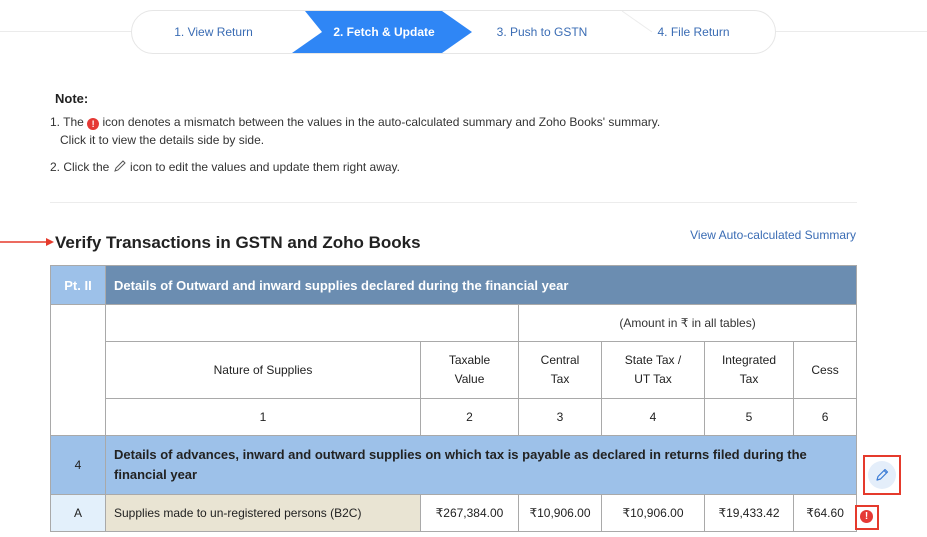 The width and height of the screenshot is (927, 537). I want to click on red-arrow-annotation, so click(27, 242).